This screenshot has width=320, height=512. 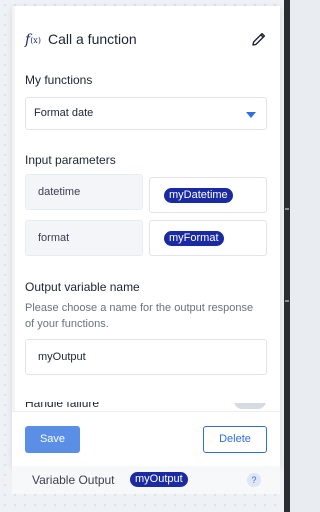 I want to click on input-parameters-label: Input parameters, so click(x=70, y=160).